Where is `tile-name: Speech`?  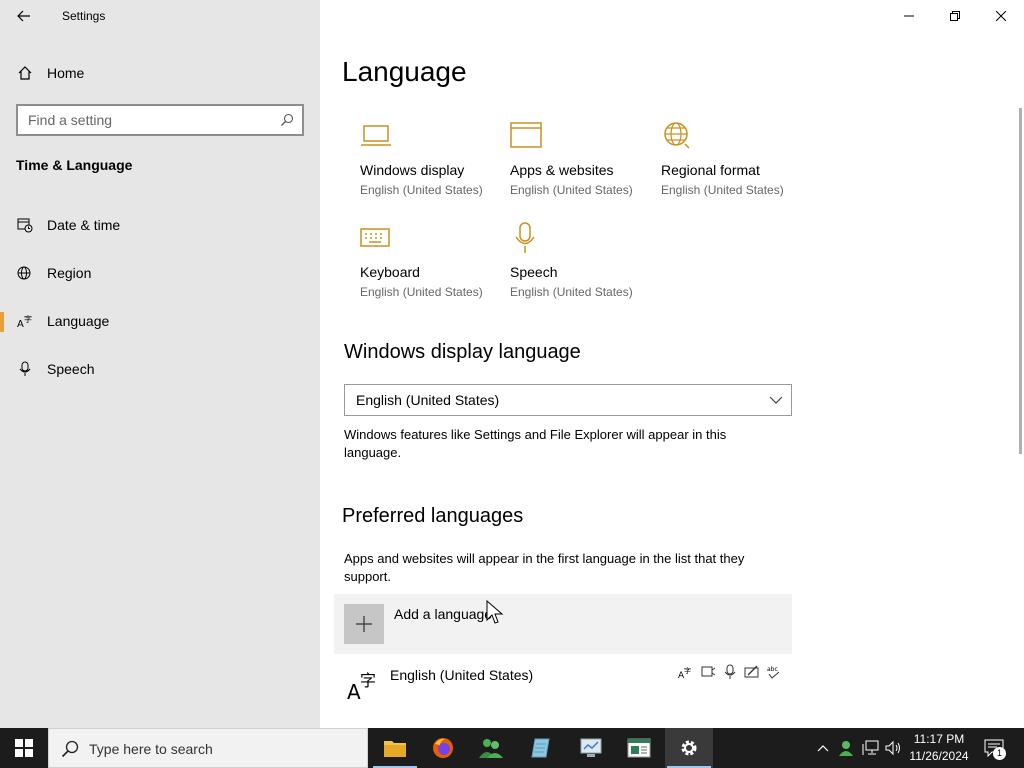
tile-name: Speech is located at coordinates (534, 272).